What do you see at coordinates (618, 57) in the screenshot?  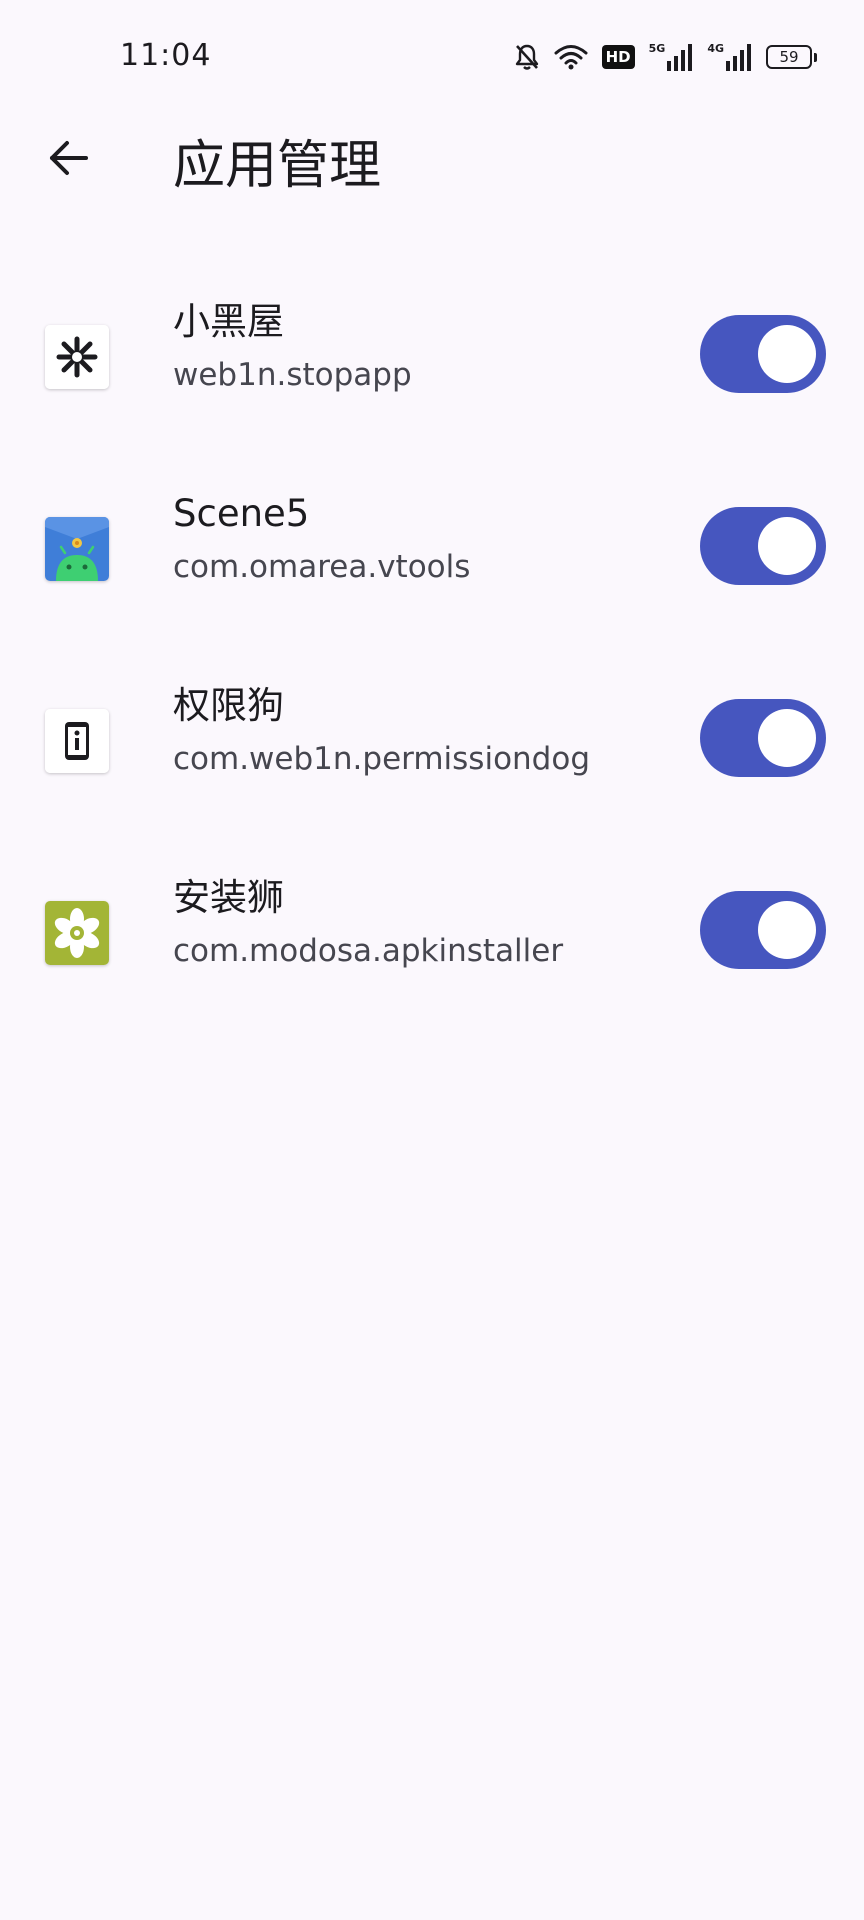 I see `hd-icon: HD` at bounding box center [618, 57].